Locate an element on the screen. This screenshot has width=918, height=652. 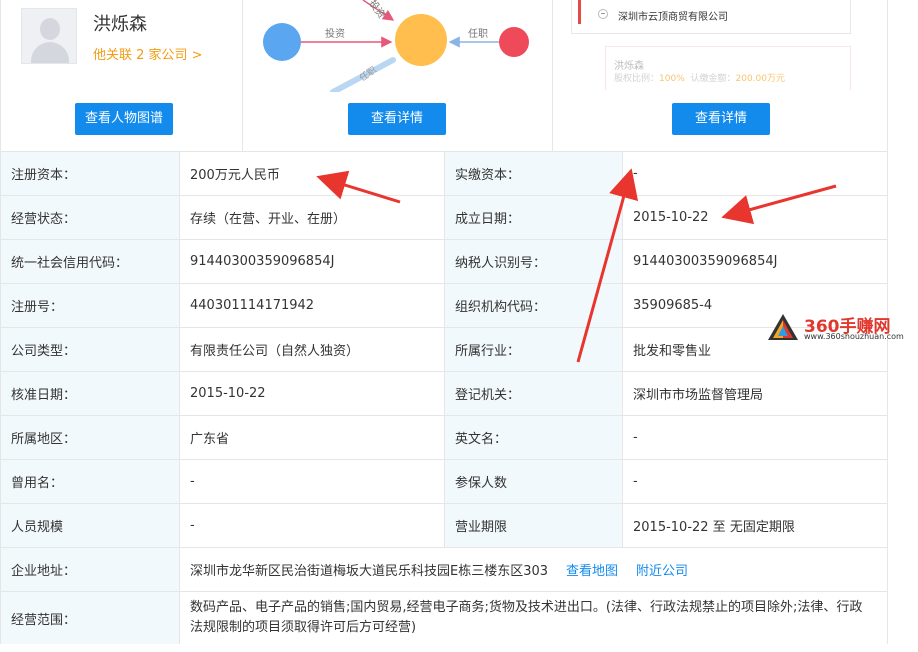
reg-no-value: 440301114171942 is located at coordinates (312, 305).